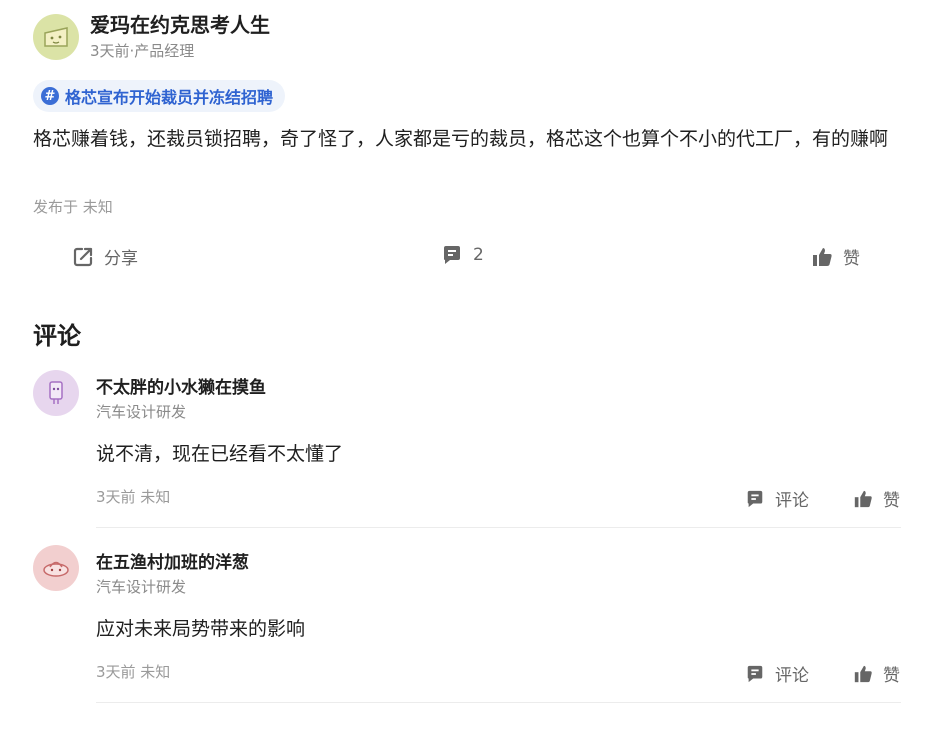 The height and width of the screenshot is (735, 932). Describe the element at coordinates (201, 629) in the screenshot. I see `comment-text: 应对未来局势带来的影响` at that location.